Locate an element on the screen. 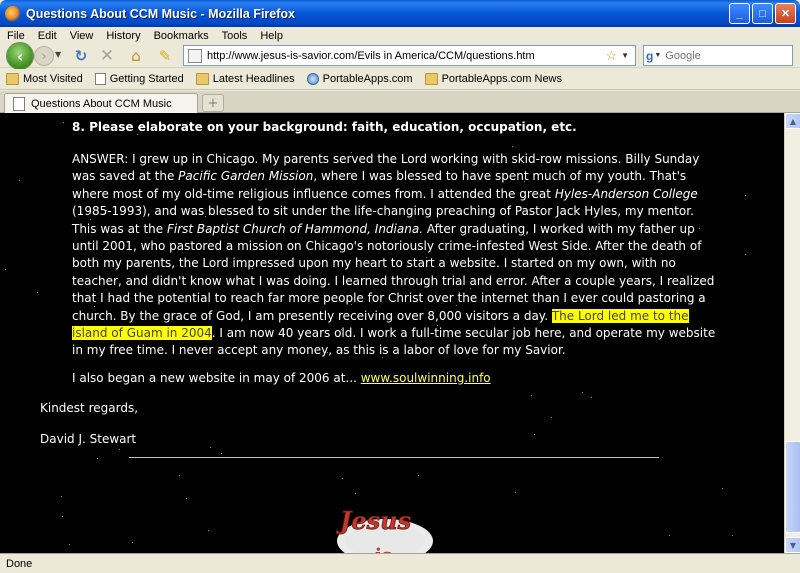 The image size is (800, 573). close-button: ✕ is located at coordinates (785, 13).